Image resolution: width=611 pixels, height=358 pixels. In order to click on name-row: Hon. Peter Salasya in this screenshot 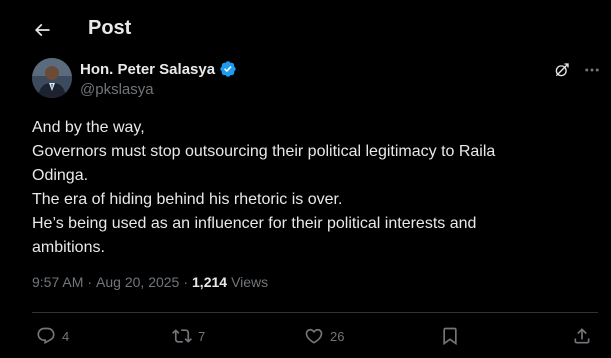, I will do `click(158, 69)`.